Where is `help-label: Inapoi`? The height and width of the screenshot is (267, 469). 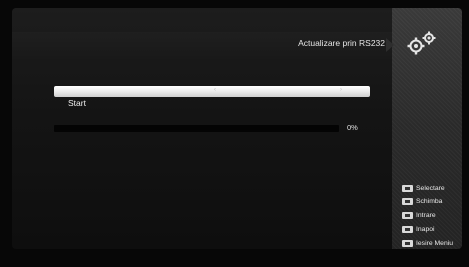
help-label: Inapoi is located at coordinates (425, 229).